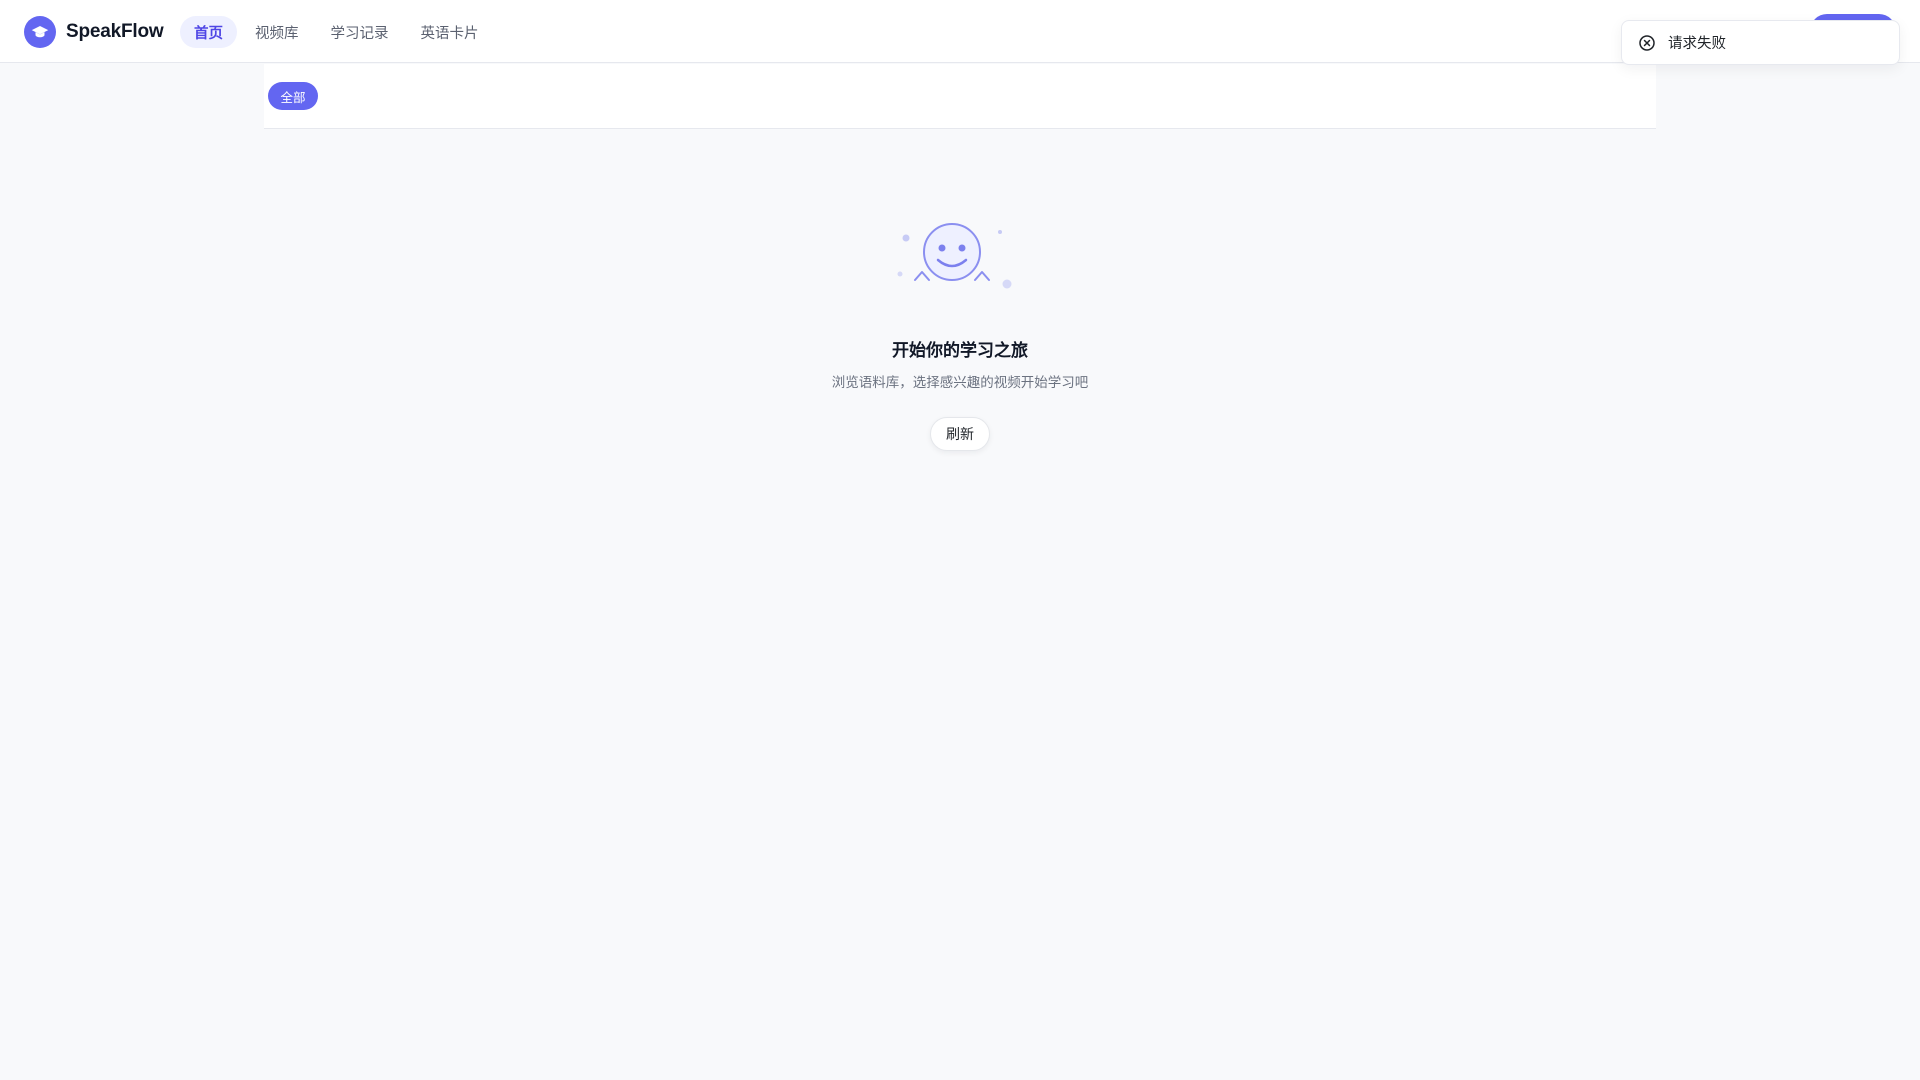  What do you see at coordinates (277, 32) in the screenshot?
I see `nav-item-video-library: 视频库` at bounding box center [277, 32].